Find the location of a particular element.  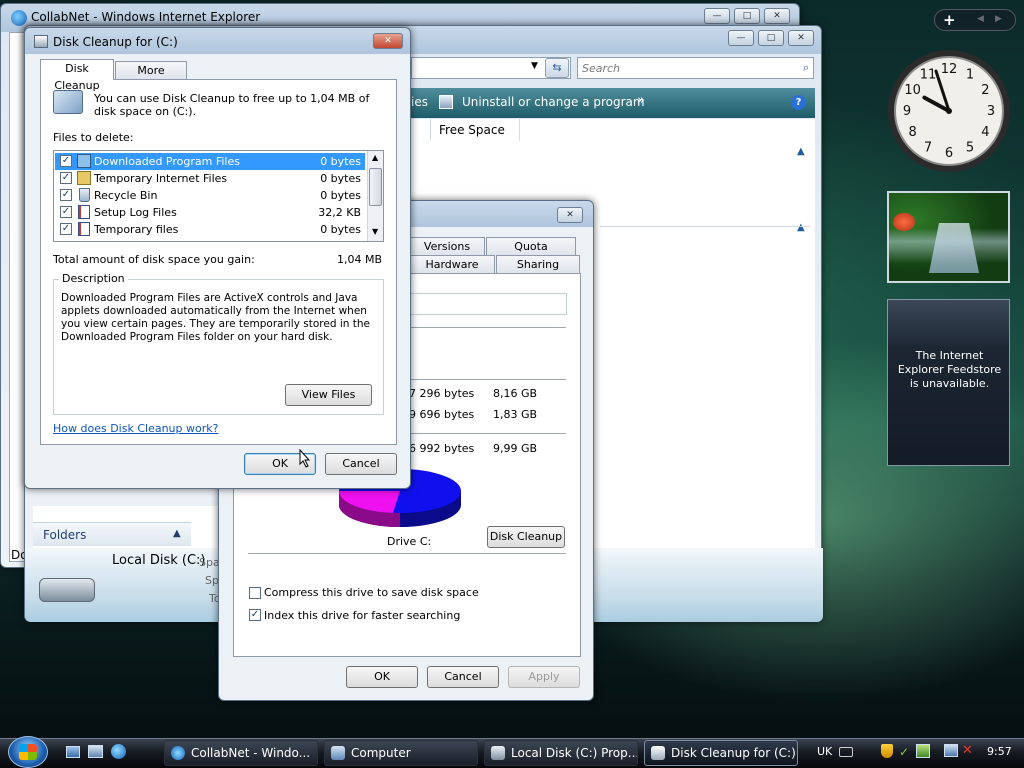

tab-versions: Versions is located at coordinates (447, 246).